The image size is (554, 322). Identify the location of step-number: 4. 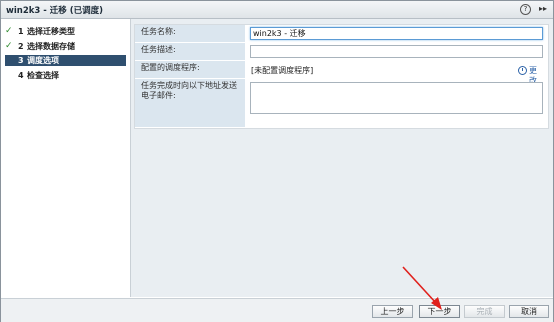
(21, 75).